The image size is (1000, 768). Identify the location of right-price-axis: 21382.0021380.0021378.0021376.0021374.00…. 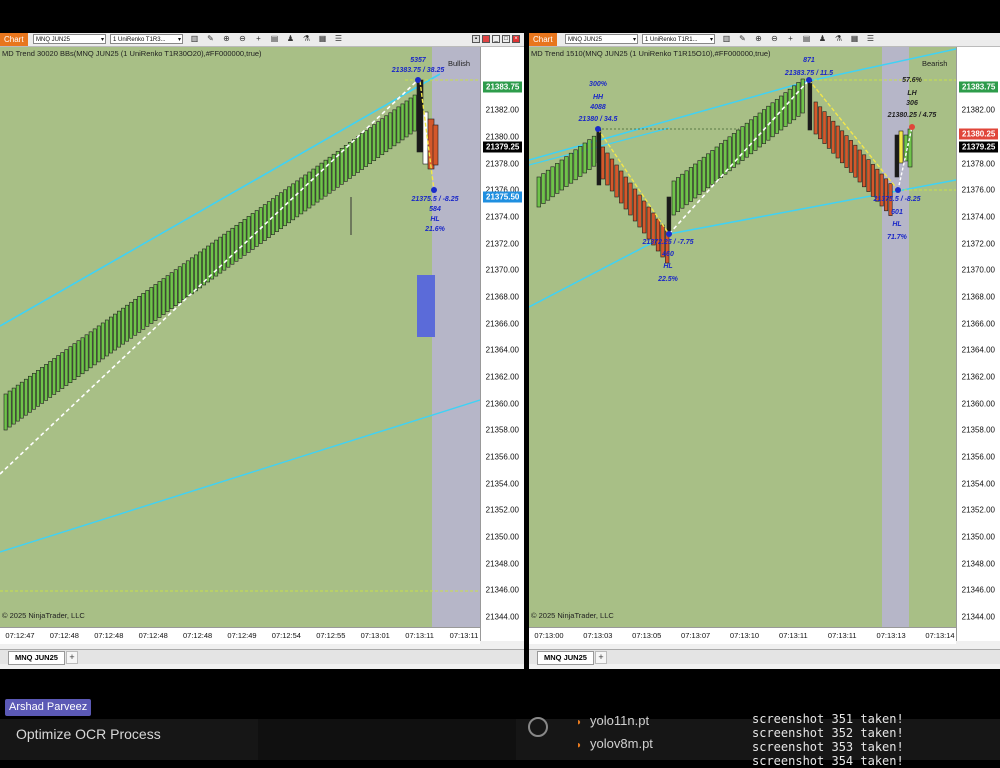
(978, 344).